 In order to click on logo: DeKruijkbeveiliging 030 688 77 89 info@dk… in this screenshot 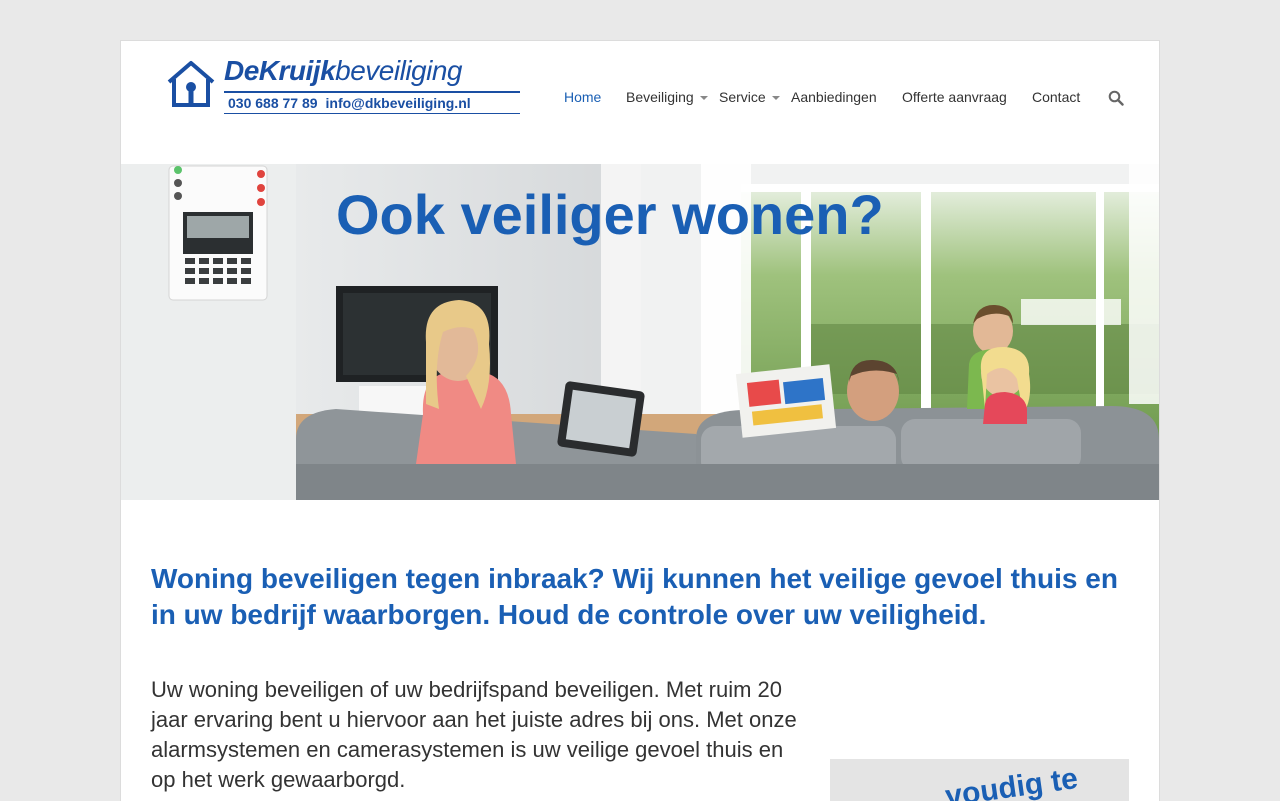, I will do `click(343, 85)`.